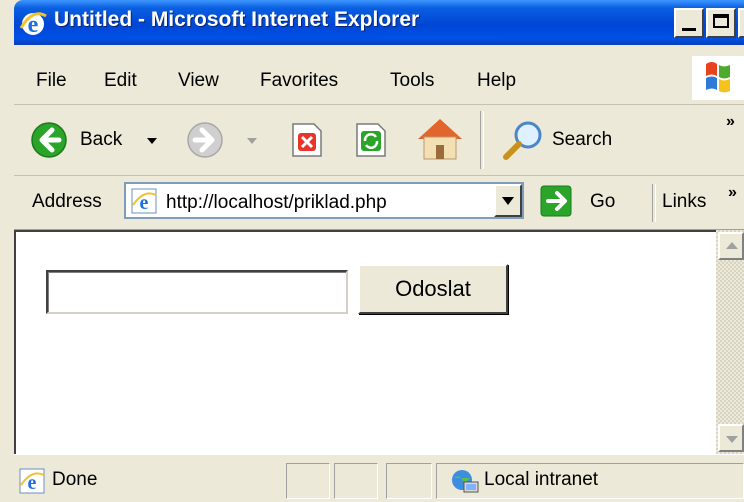 The height and width of the screenshot is (502, 744). Describe the element at coordinates (522, 140) in the screenshot. I see `search-icon` at that location.